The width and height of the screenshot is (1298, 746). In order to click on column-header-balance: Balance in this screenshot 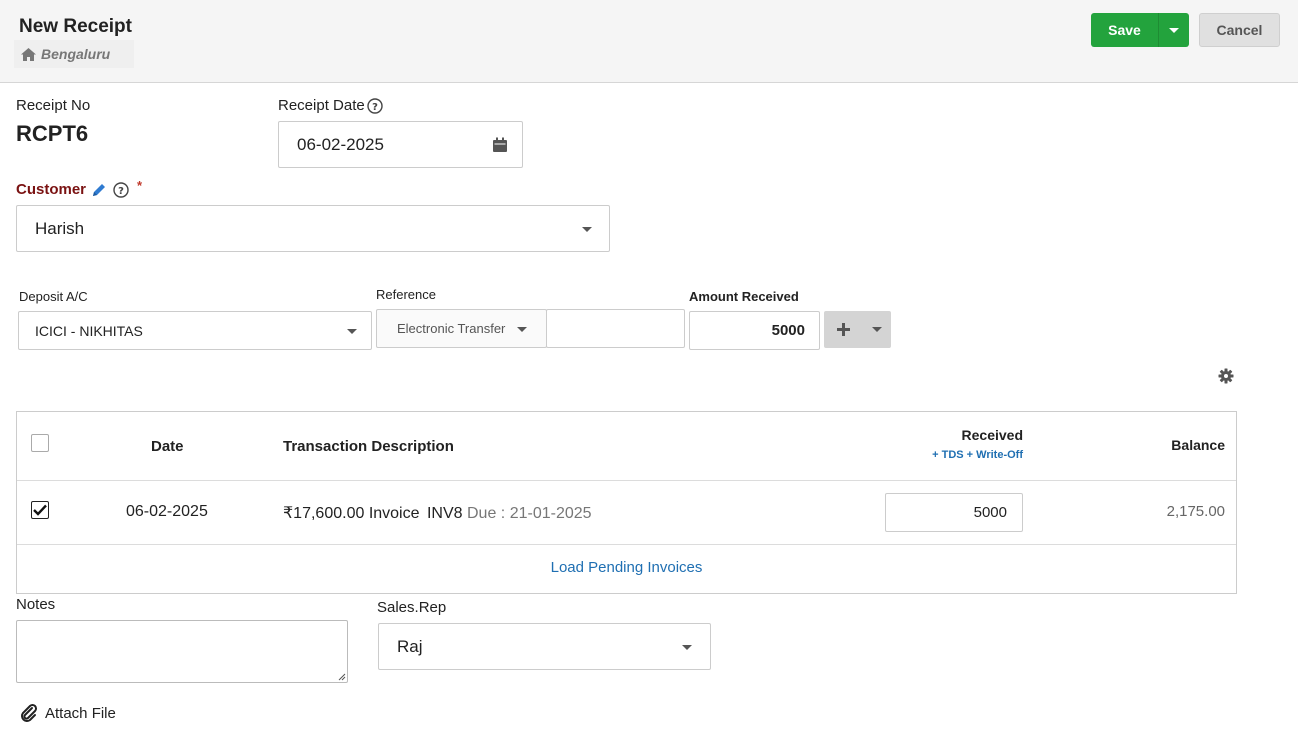, I will do `click(1198, 445)`.